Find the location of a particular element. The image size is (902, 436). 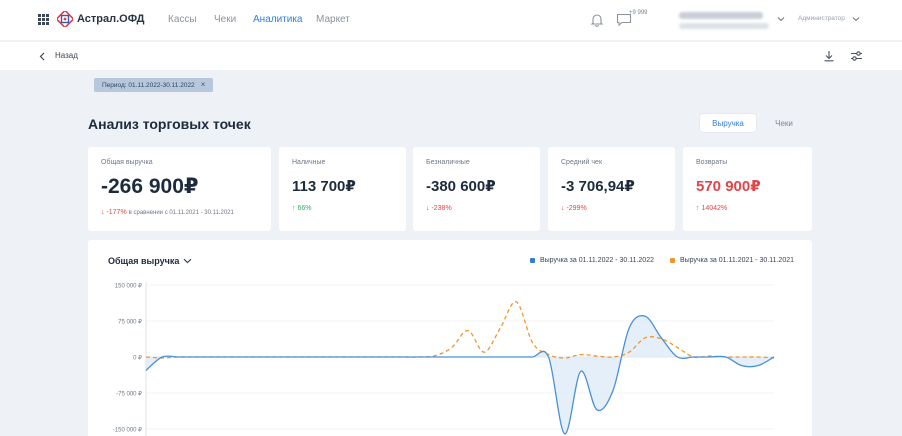

period-filter-chip: Период: 01.11.2022-30.11.2022 × is located at coordinates (154, 85).